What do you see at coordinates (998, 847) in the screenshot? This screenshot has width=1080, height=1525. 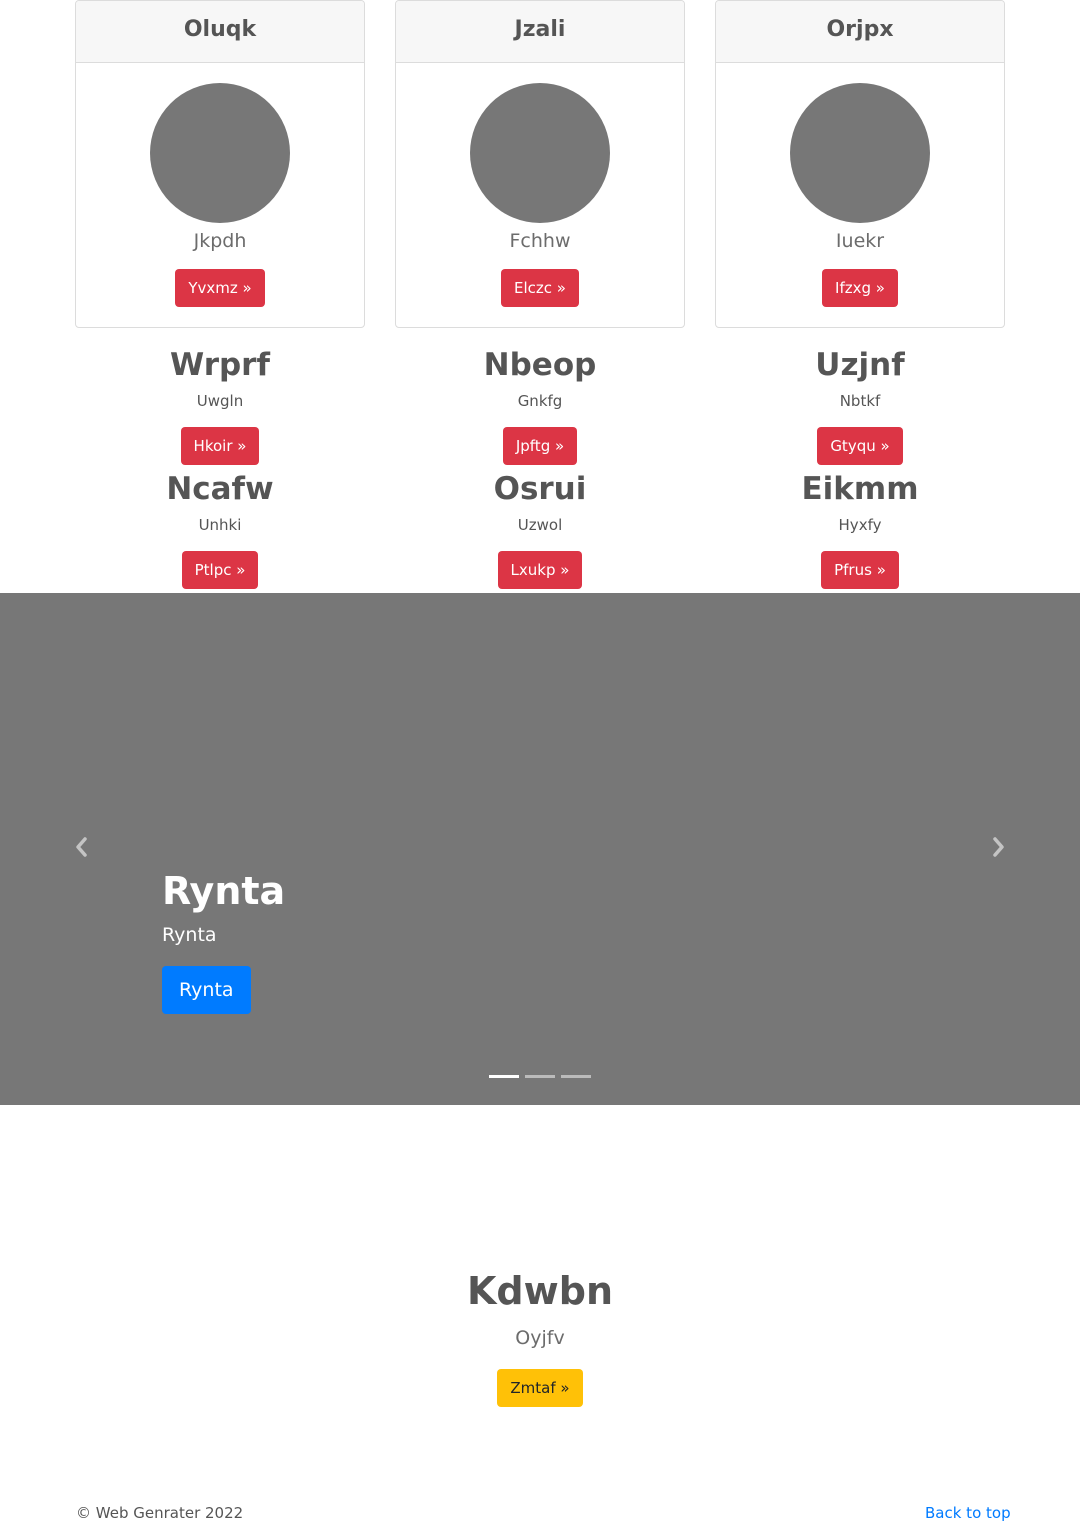 I see `chevron-right-icon` at bounding box center [998, 847].